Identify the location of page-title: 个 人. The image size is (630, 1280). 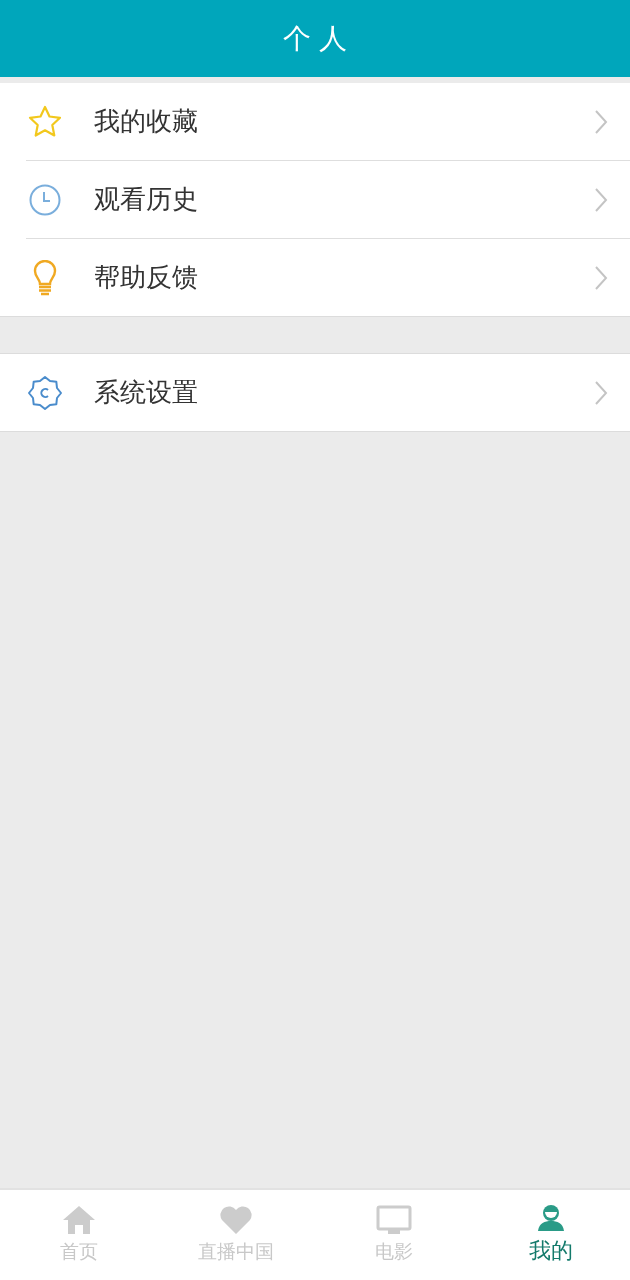
(315, 38).